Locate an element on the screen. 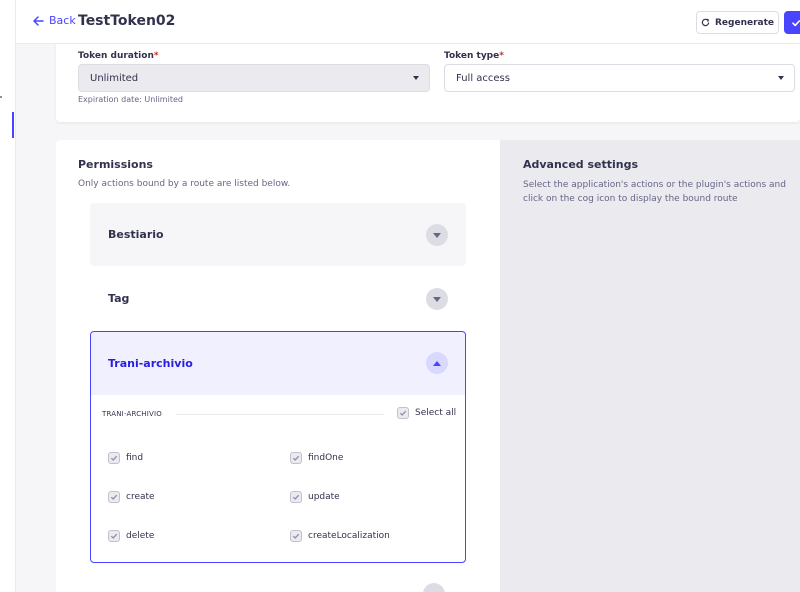 Image resolution: width=800 pixels, height=592 pixels. token-duration-value: Unlimited is located at coordinates (114, 78).